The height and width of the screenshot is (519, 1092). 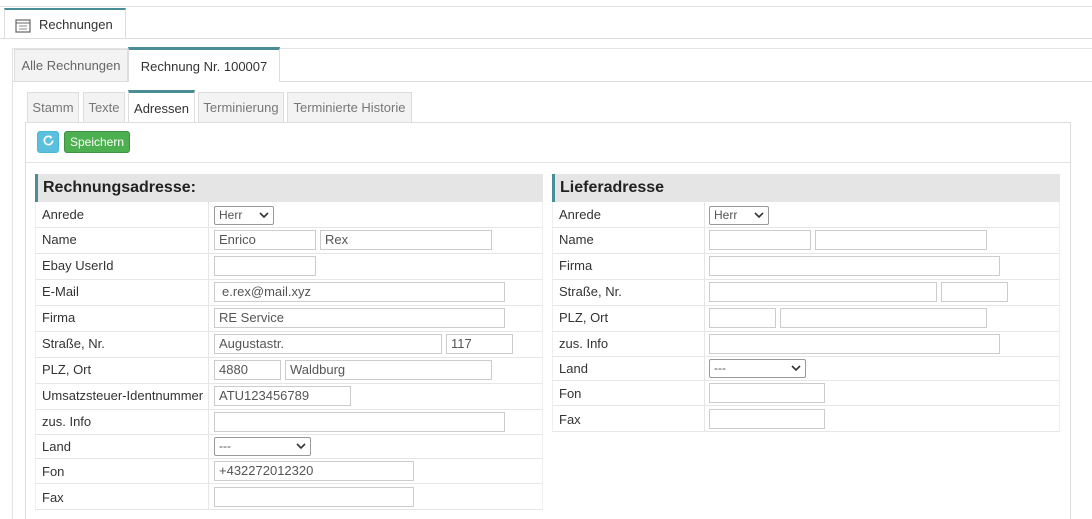 I want to click on delivery-address-title: Lieferadresse, so click(x=612, y=187).